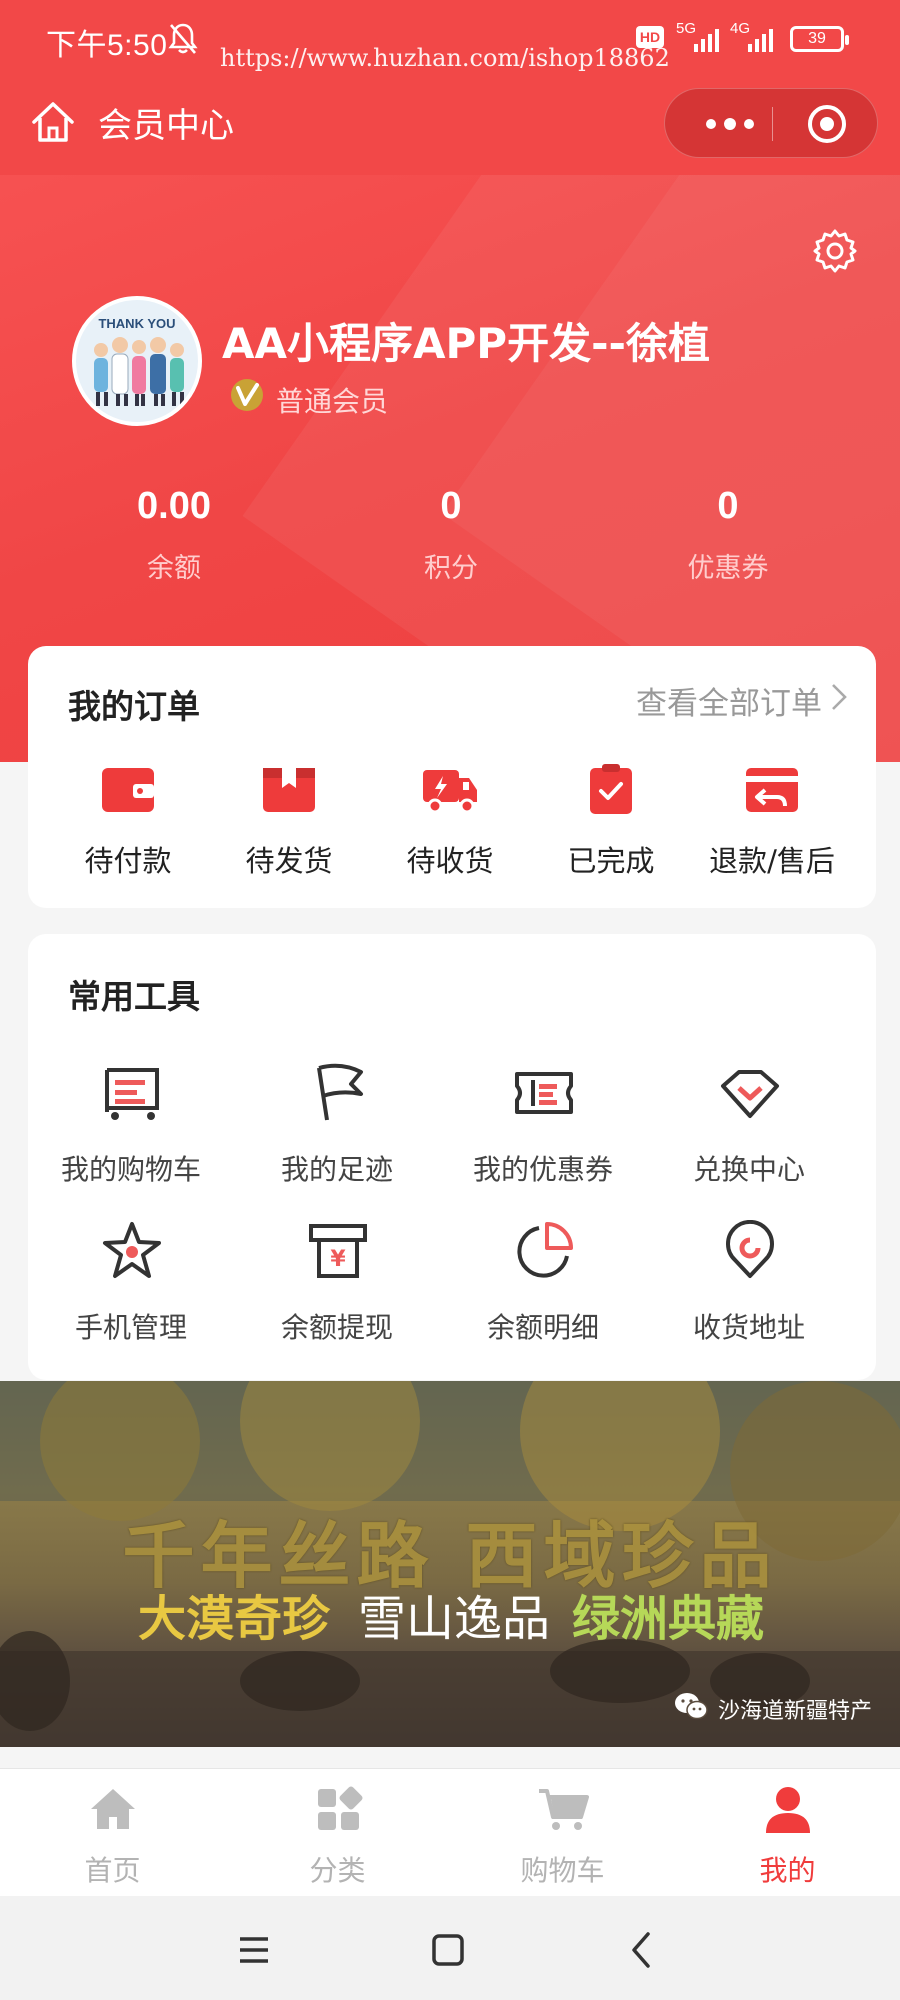 The height and width of the screenshot is (2000, 900). What do you see at coordinates (544, 1093) in the screenshot?
I see `ticket-icon` at bounding box center [544, 1093].